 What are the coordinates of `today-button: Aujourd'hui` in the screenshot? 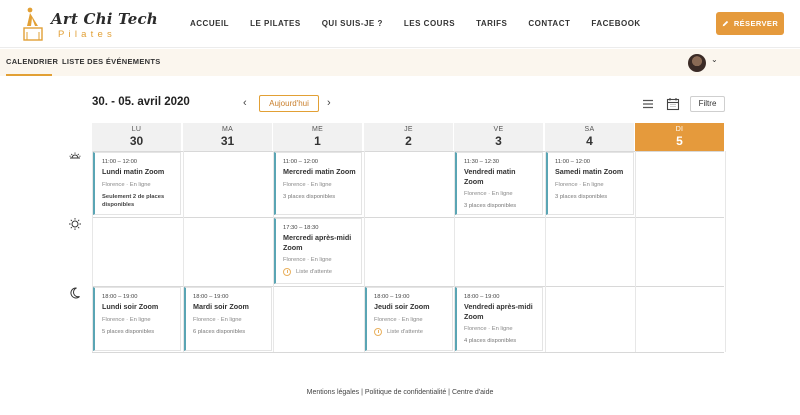 It's located at (289, 103).